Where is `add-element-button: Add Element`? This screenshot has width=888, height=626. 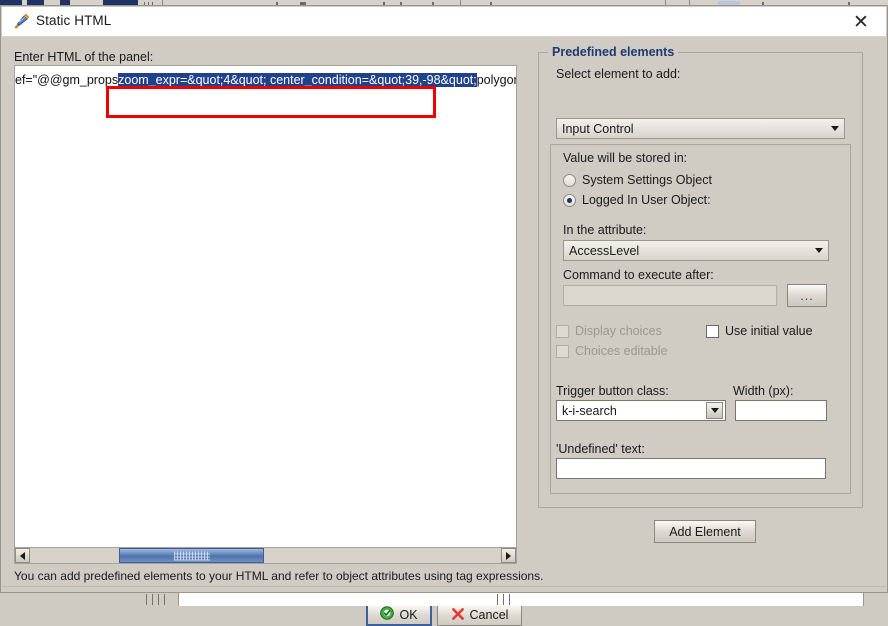 add-element-button: Add Element is located at coordinates (705, 531).